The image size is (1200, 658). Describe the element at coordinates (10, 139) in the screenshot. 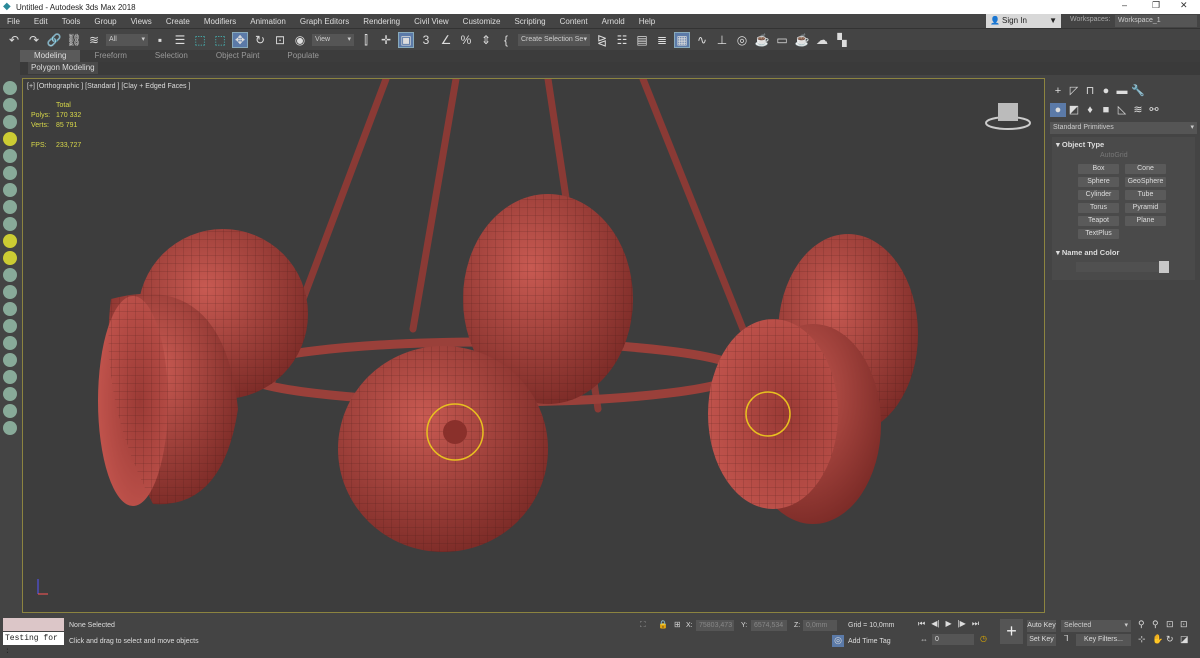

I see `light-tool-icon` at that location.